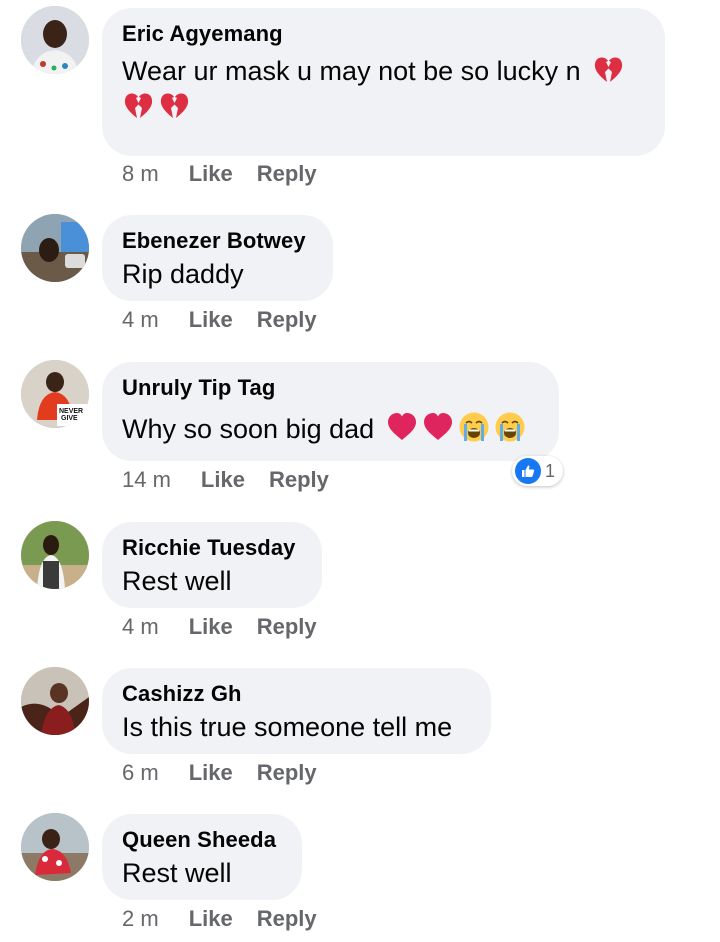 The image size is (720, 942). Describe the element at coordinates (140, 918) in the screenshot. I see `comment-time: 2 m` at that location.